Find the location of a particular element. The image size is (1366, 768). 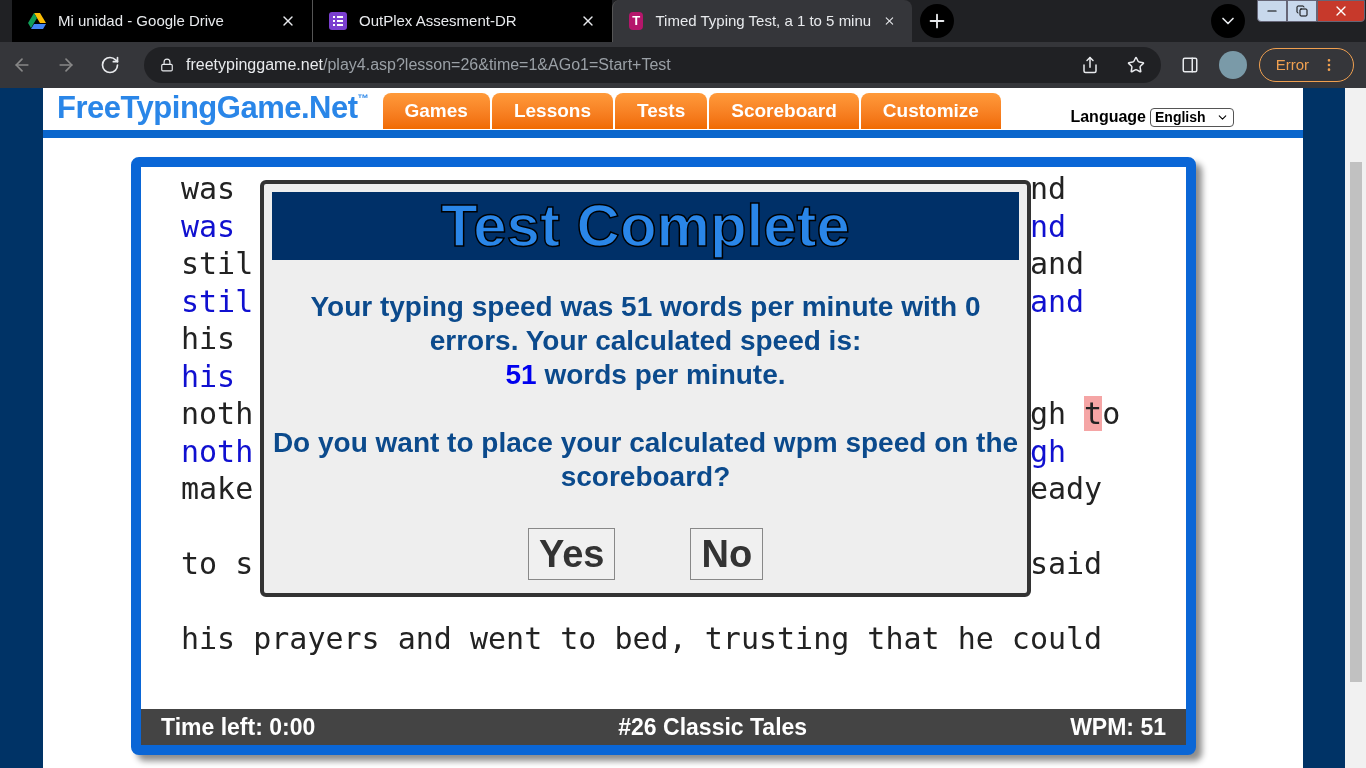

drive-icon is located at coordinates (37, 21).